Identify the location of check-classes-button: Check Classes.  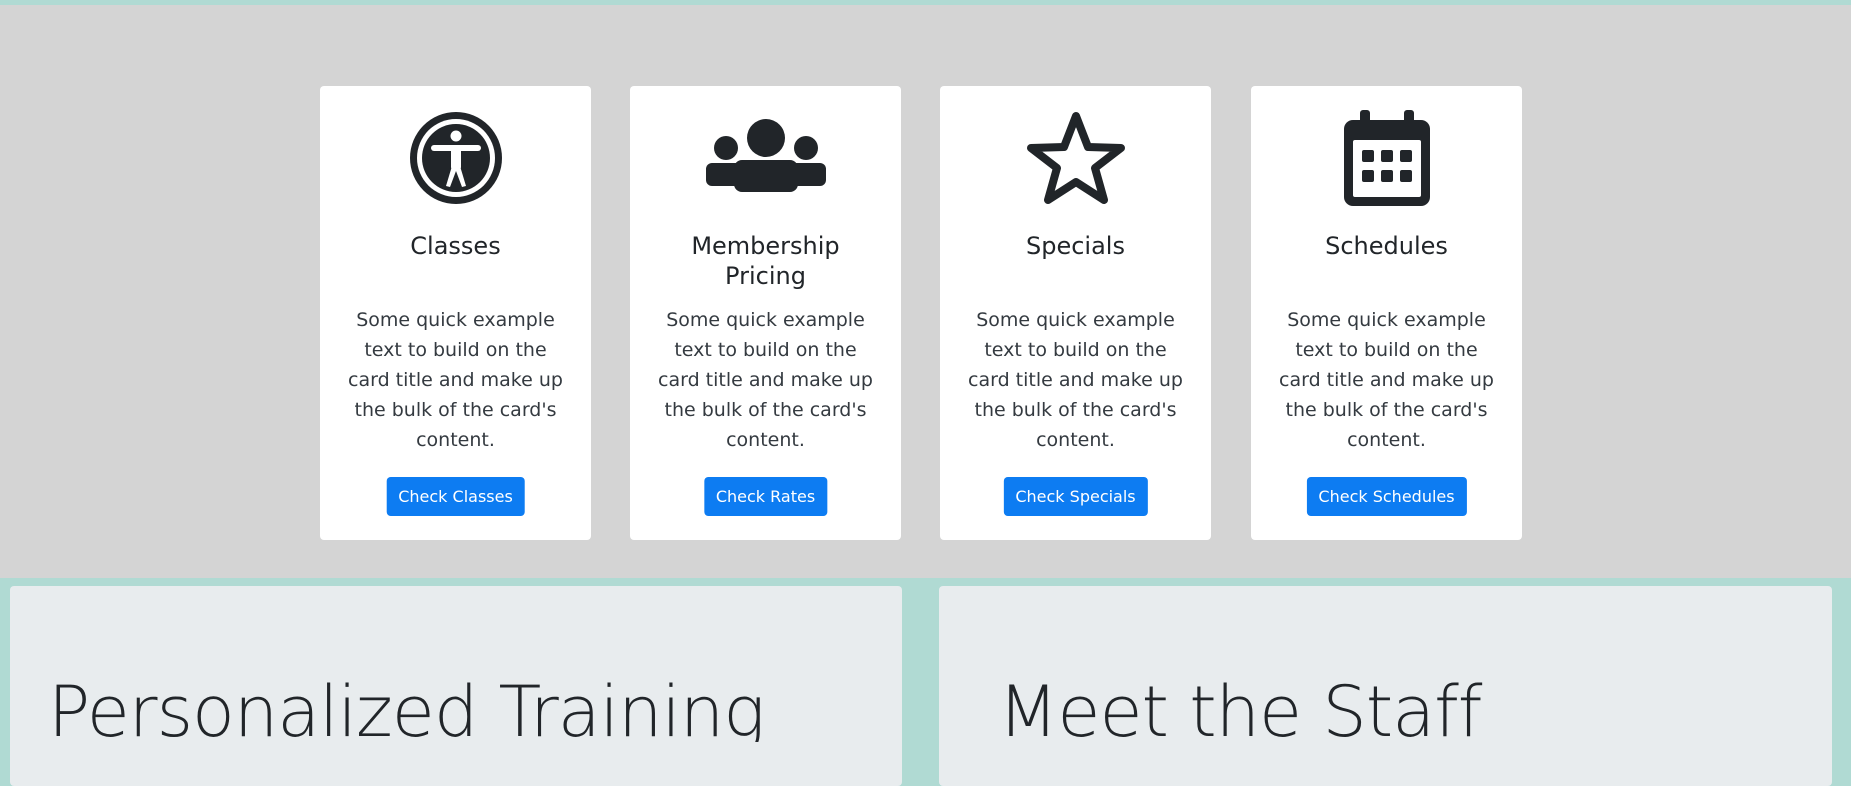
(455, 496).